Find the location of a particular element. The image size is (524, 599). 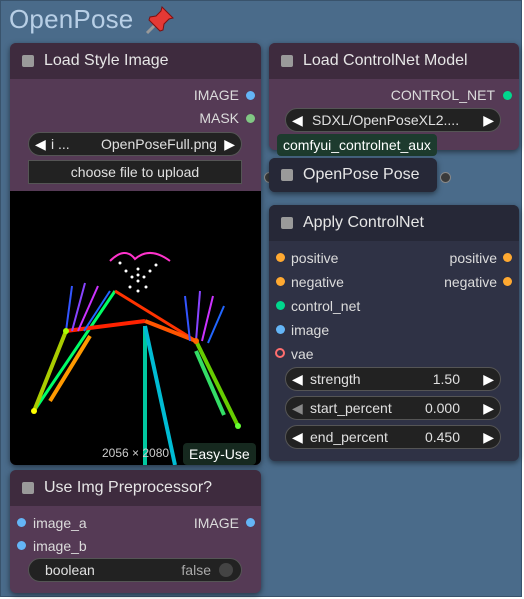

input-image-a-socket is located at coordinates (21, 522).